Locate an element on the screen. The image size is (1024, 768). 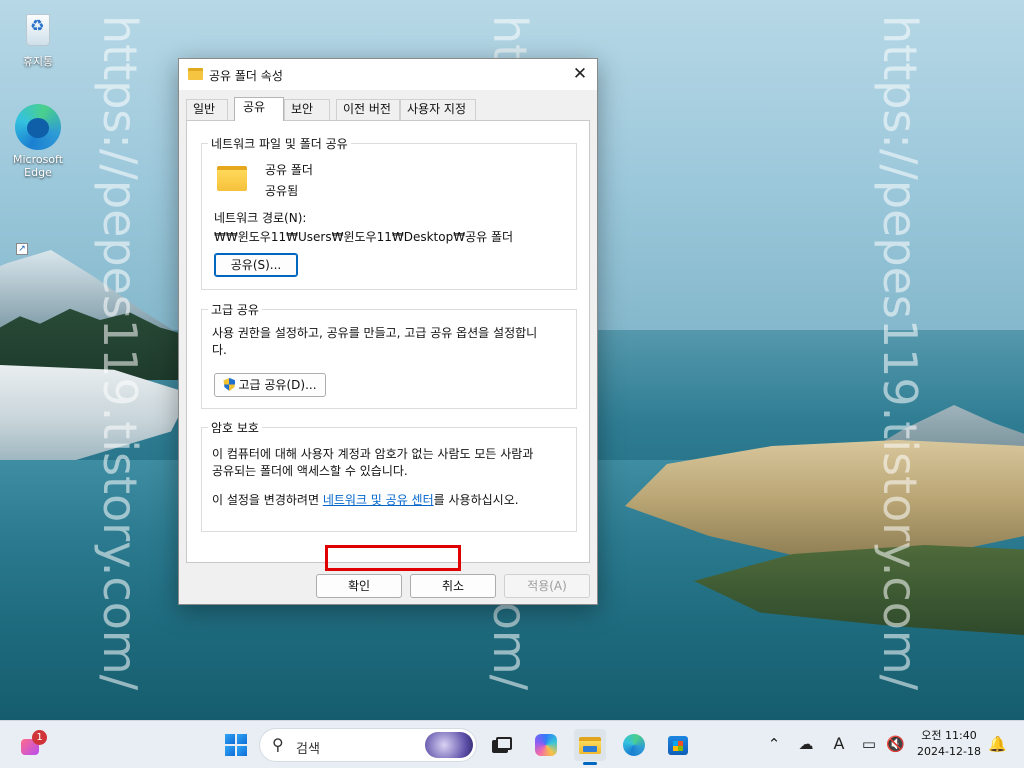
notification-badge: 1 is located at coordinates (39, 737).